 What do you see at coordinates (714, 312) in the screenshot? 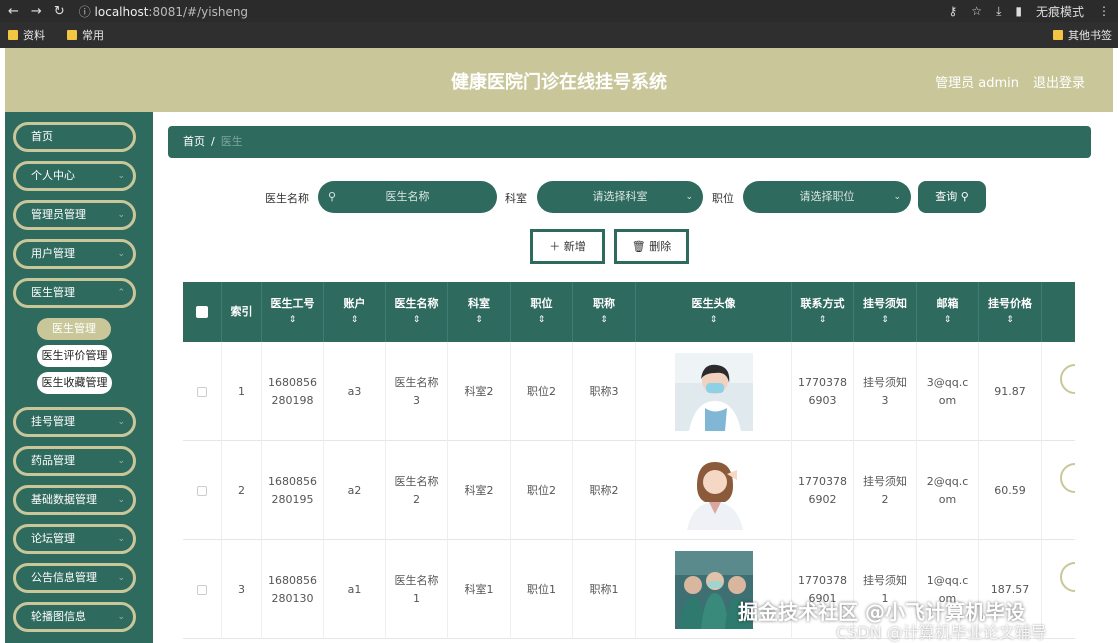
I see `column-header: 医生头像 ⇕` at bounding box center [714, 312].